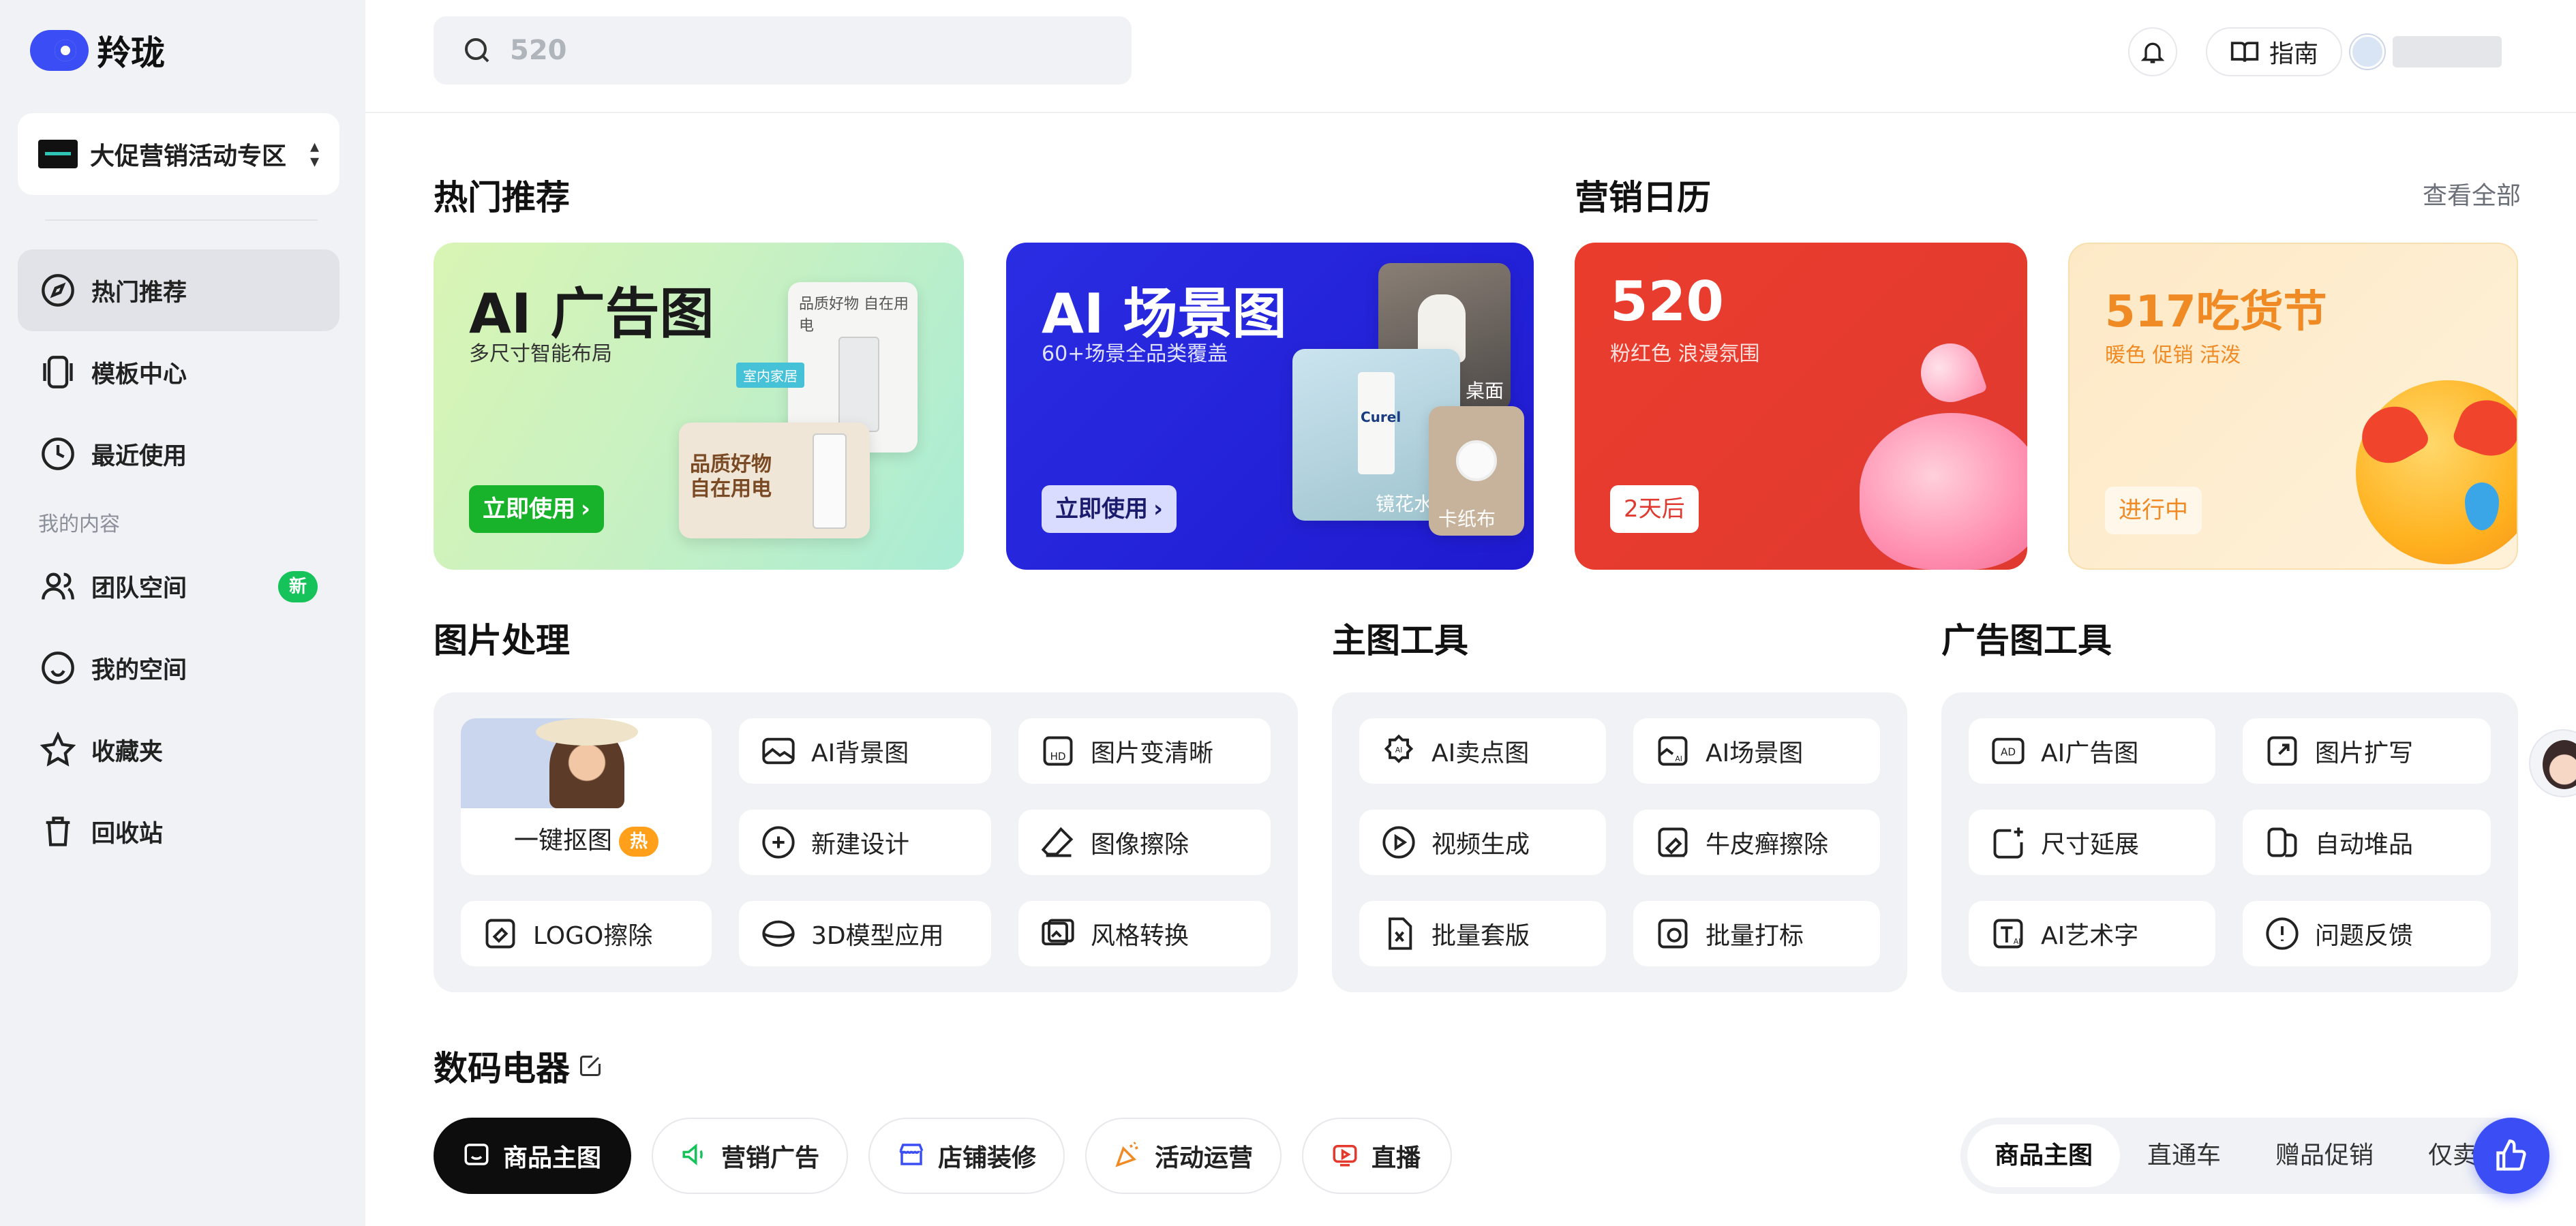  Describe the element at coordinates (2018, 942) in the screenshot. I see `svg-text: AI` at that location.